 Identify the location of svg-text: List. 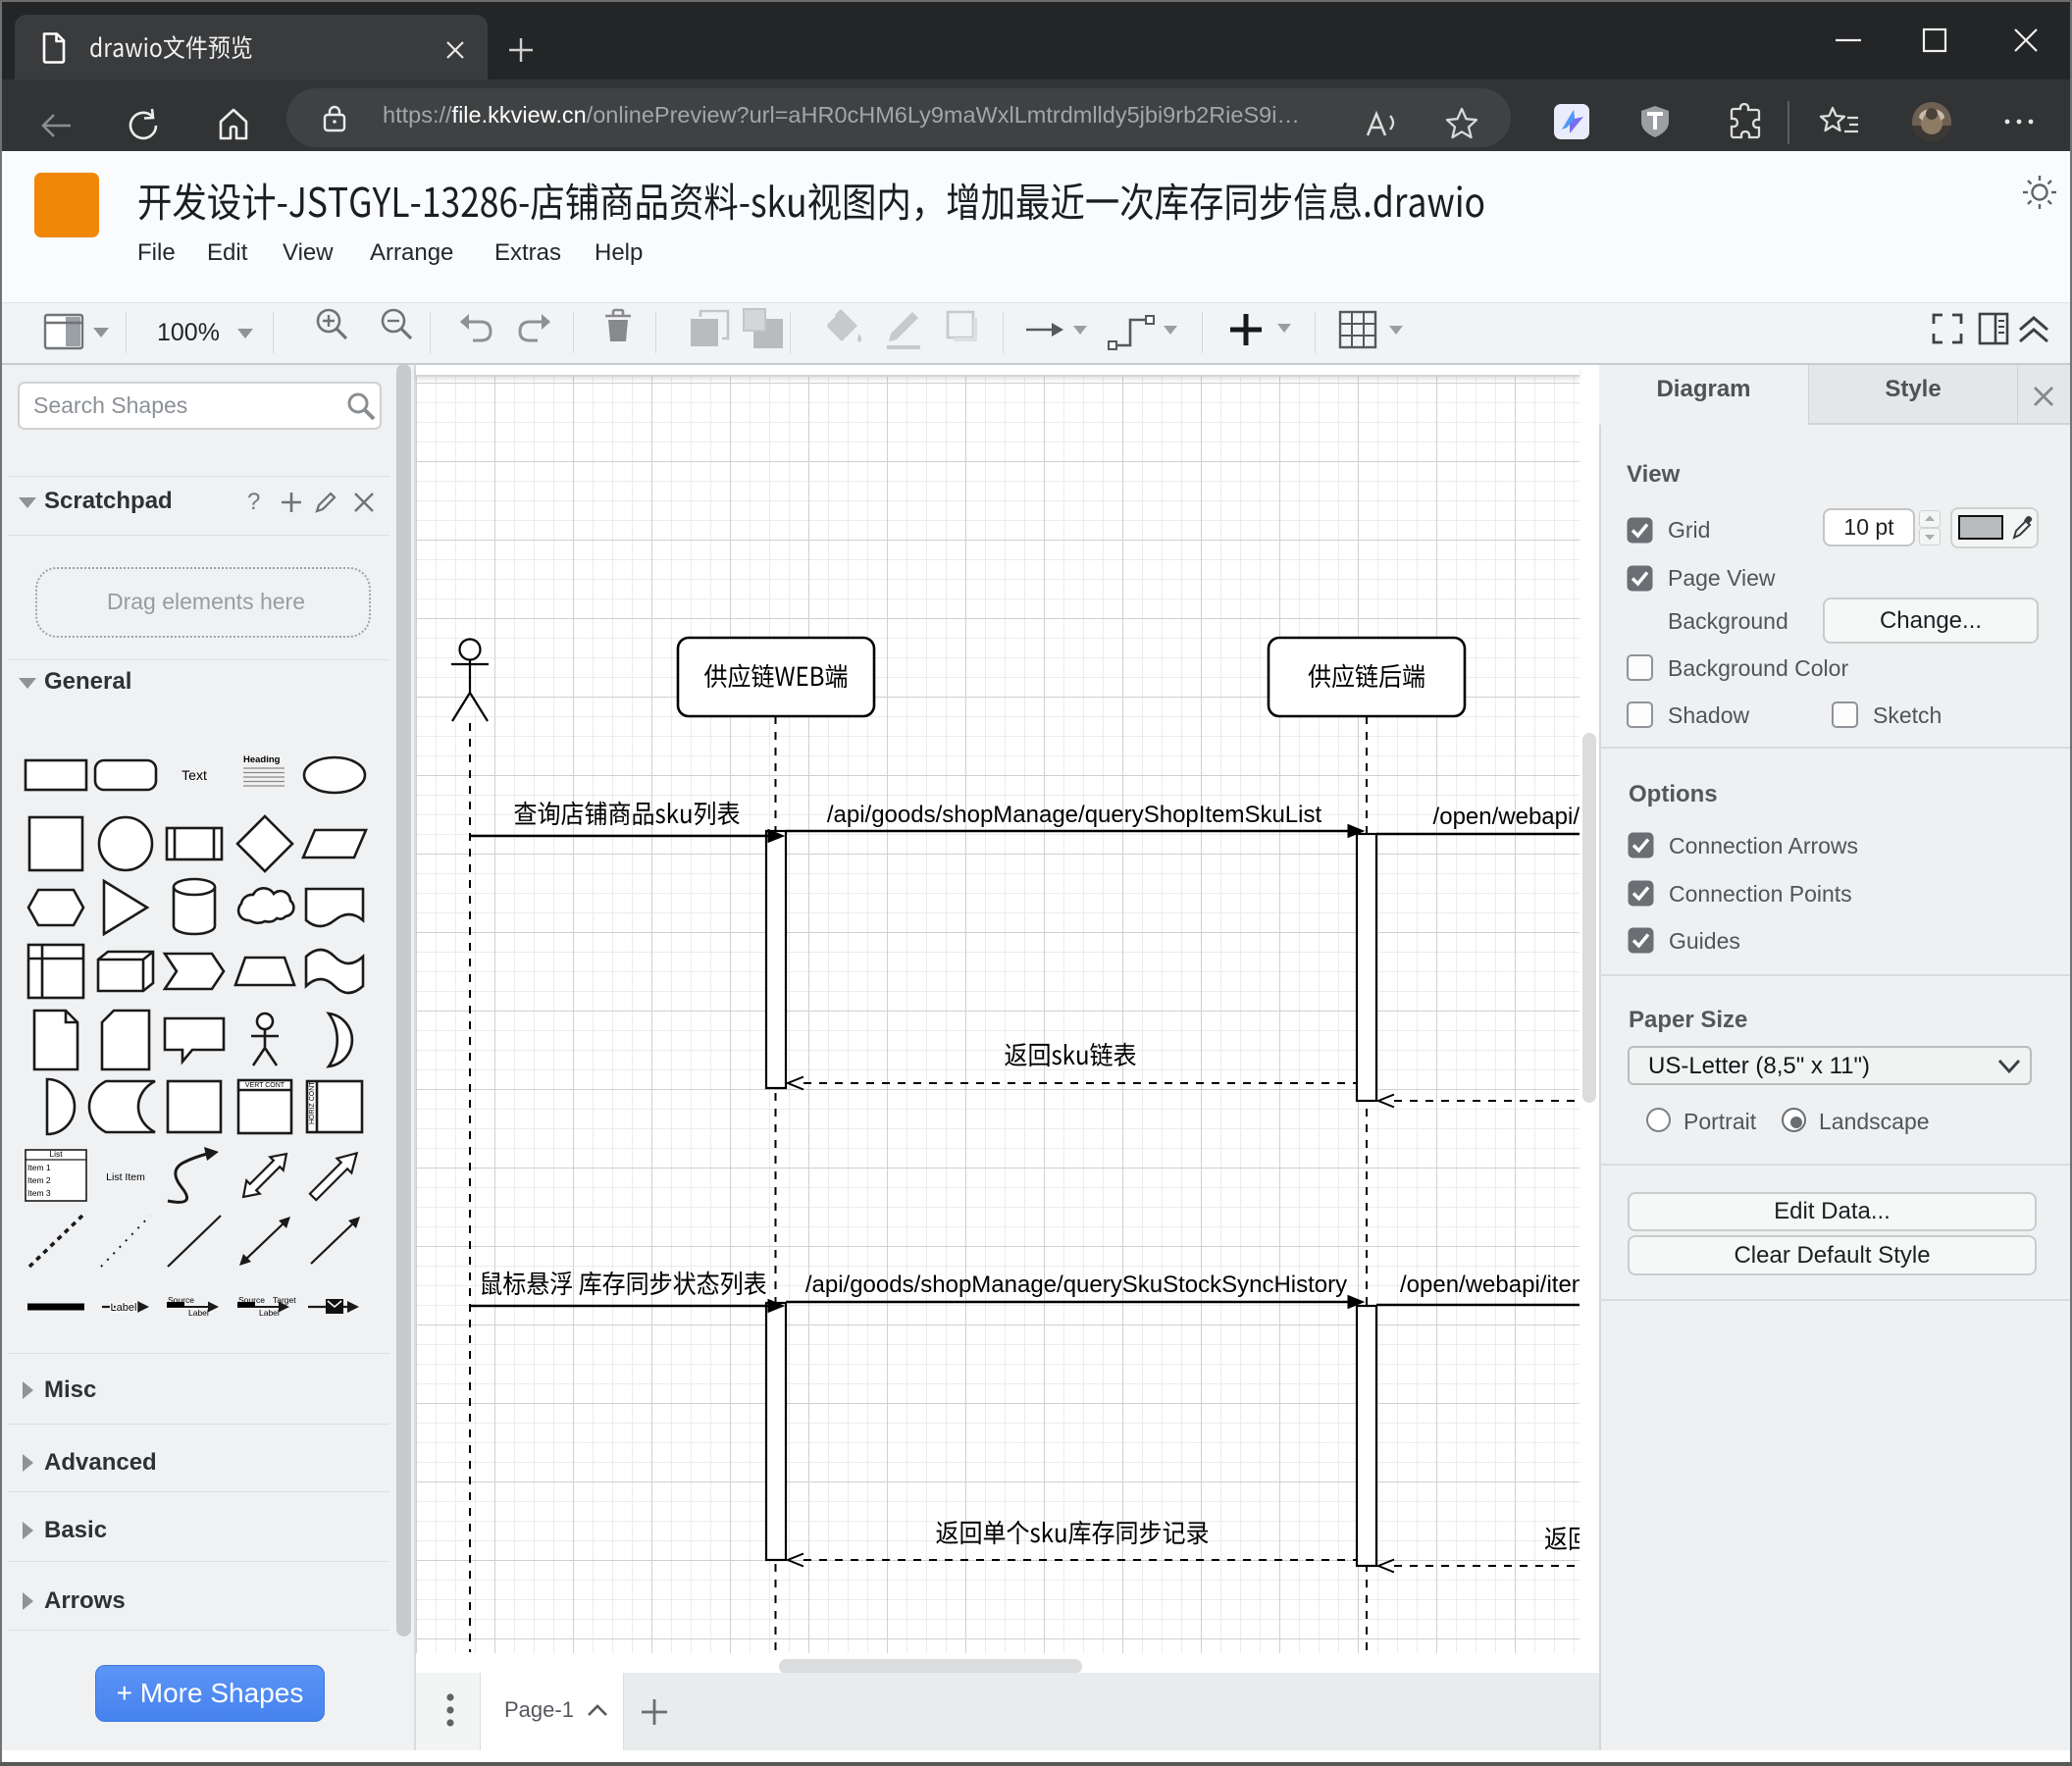
(56, 1154).